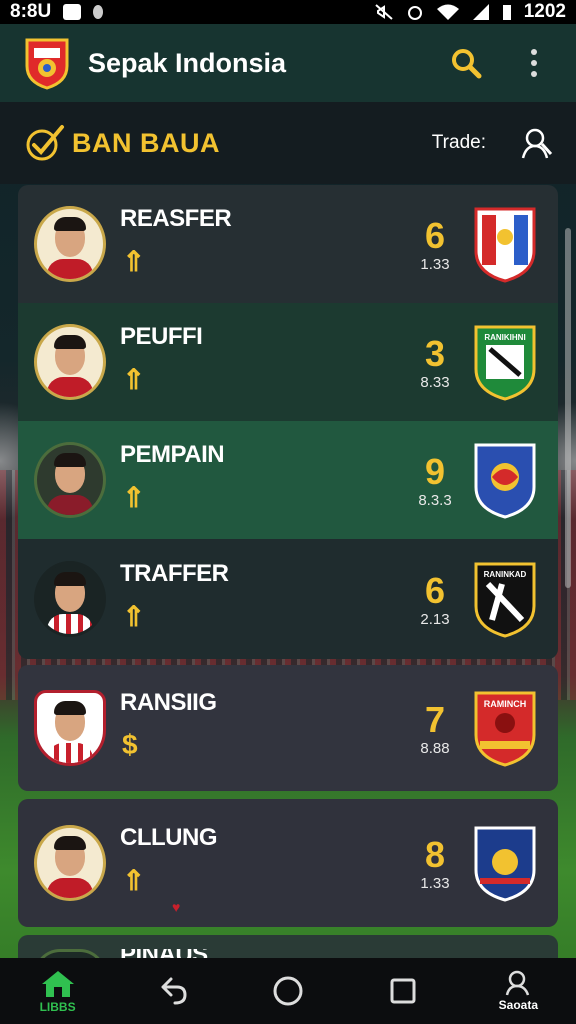 Image resolution: width=576 pixels, height=1024 pixels. I want to click on user-search-icon, so click(537, 143).